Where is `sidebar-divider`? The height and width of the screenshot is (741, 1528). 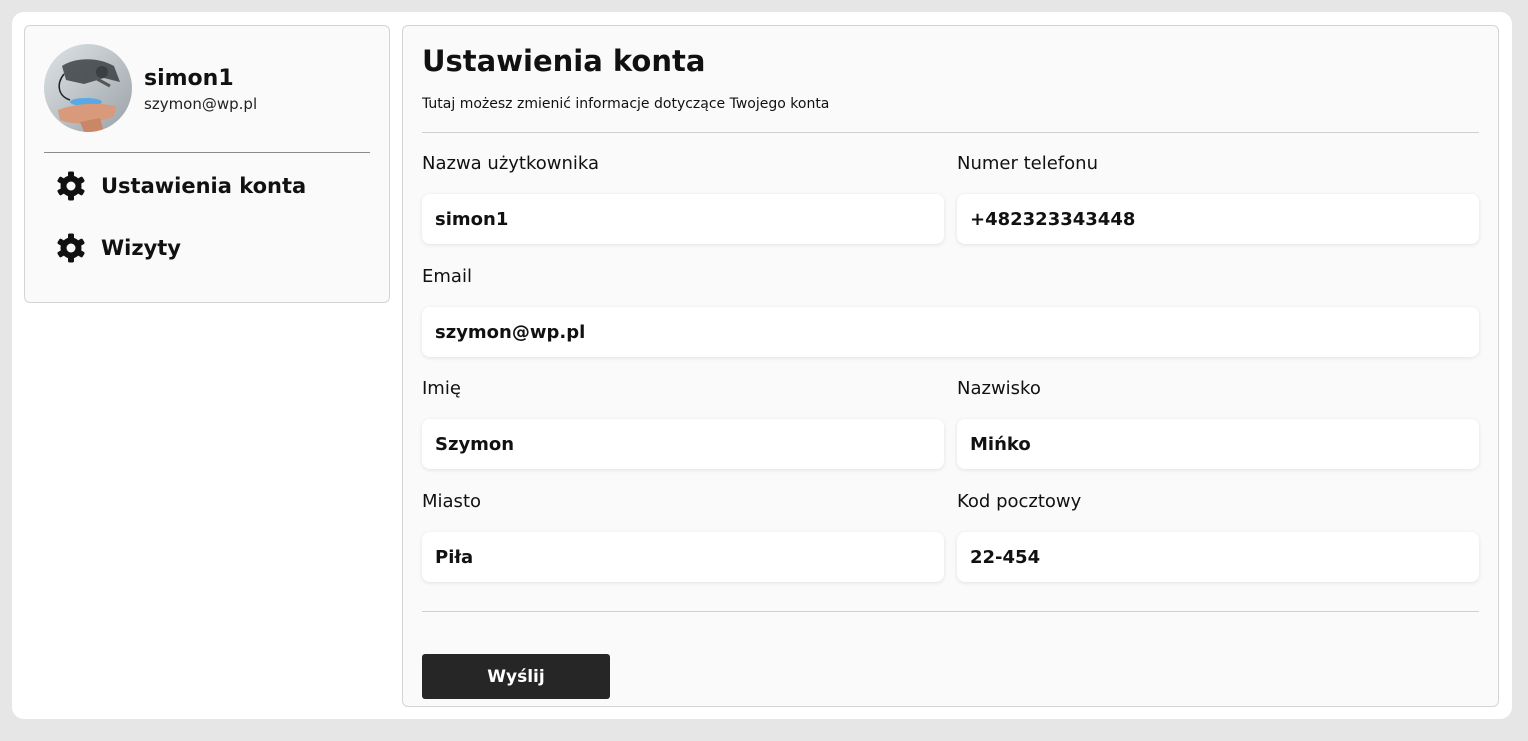
sidebar-divider is located at coordinates (207, 152).